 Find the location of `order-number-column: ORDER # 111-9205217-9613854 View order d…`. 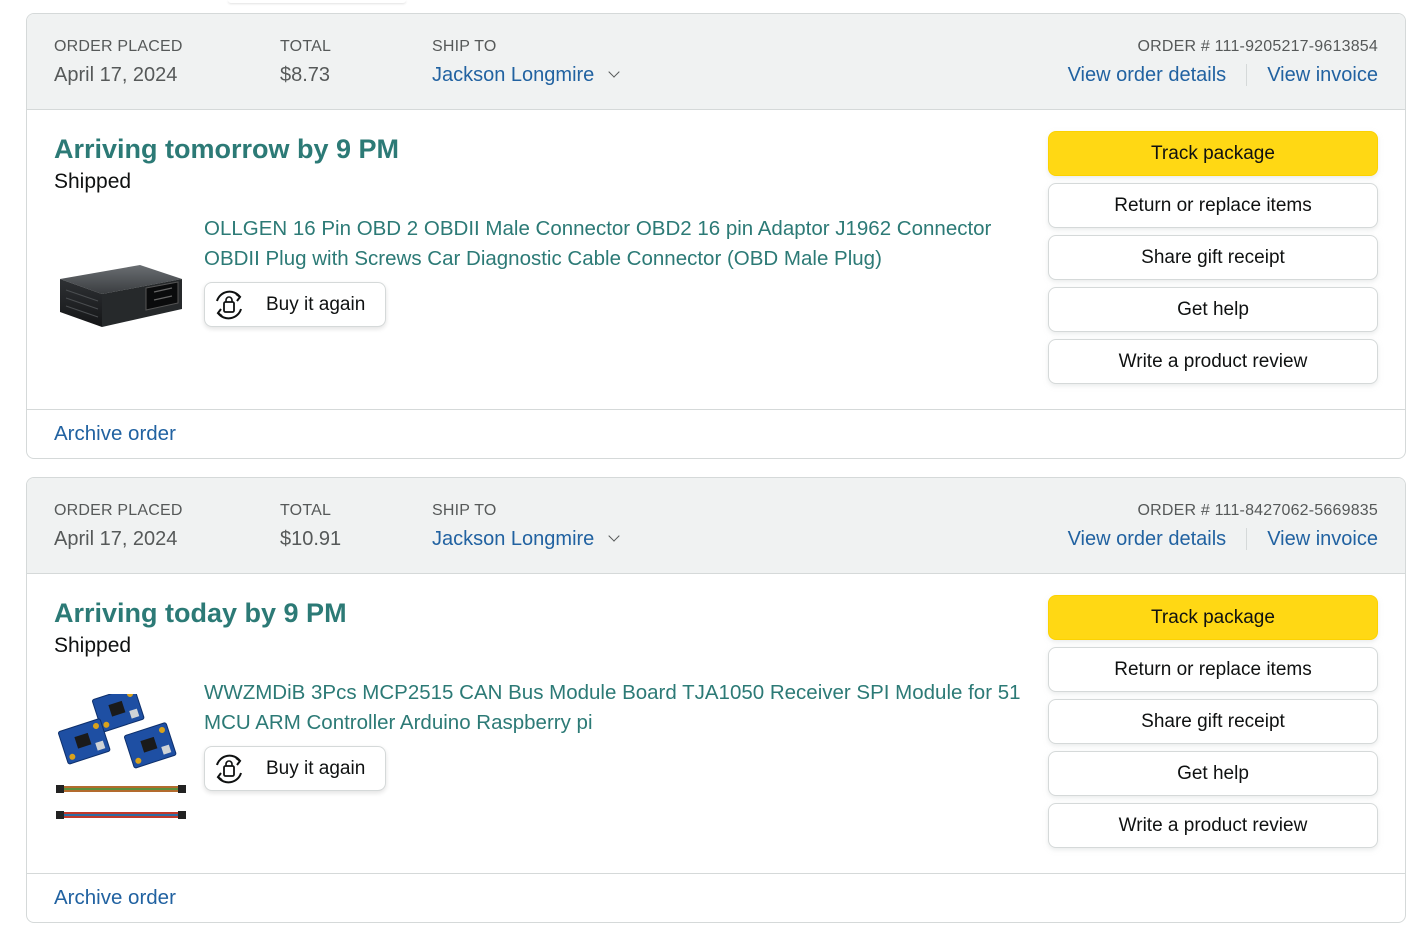

order-number-column: ORDER # 111-9205217-9613854 View order d… is located at coordinates (1223, 62).